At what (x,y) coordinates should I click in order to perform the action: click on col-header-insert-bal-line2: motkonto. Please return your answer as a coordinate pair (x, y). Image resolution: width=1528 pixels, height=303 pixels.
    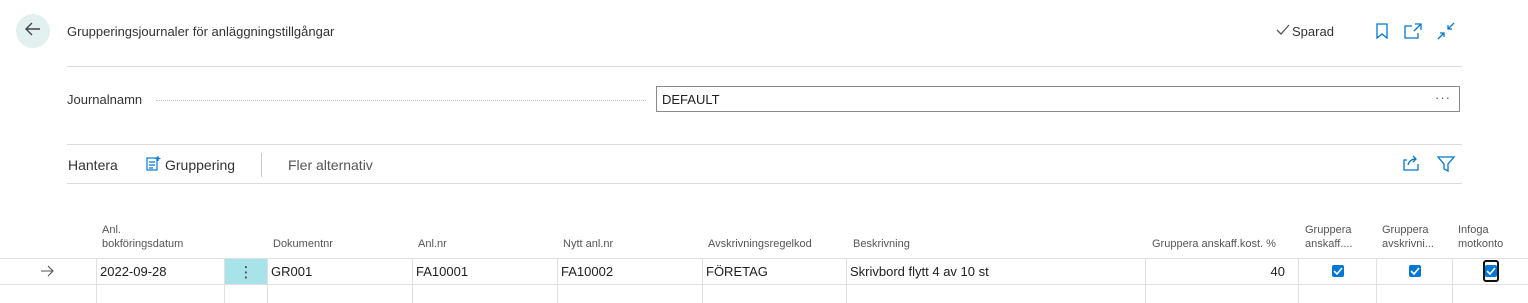
    Looking at the image, I should click on (1481, 244).